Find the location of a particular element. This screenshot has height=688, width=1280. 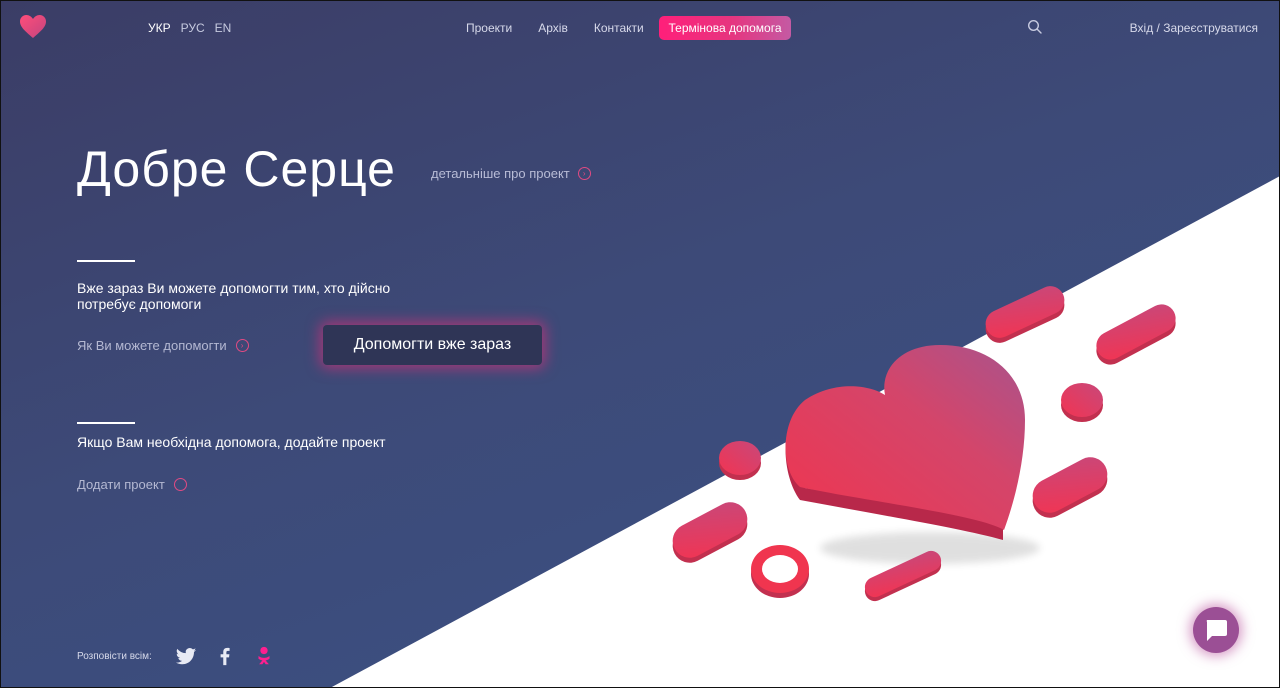

add-project-link: Додати проект is located at coordinates (132, 484).